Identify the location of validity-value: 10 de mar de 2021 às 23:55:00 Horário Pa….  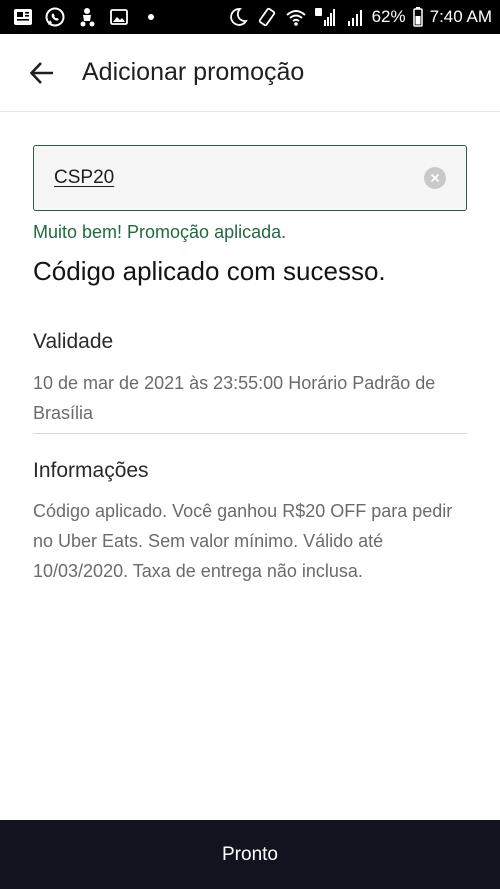
(234, 398).